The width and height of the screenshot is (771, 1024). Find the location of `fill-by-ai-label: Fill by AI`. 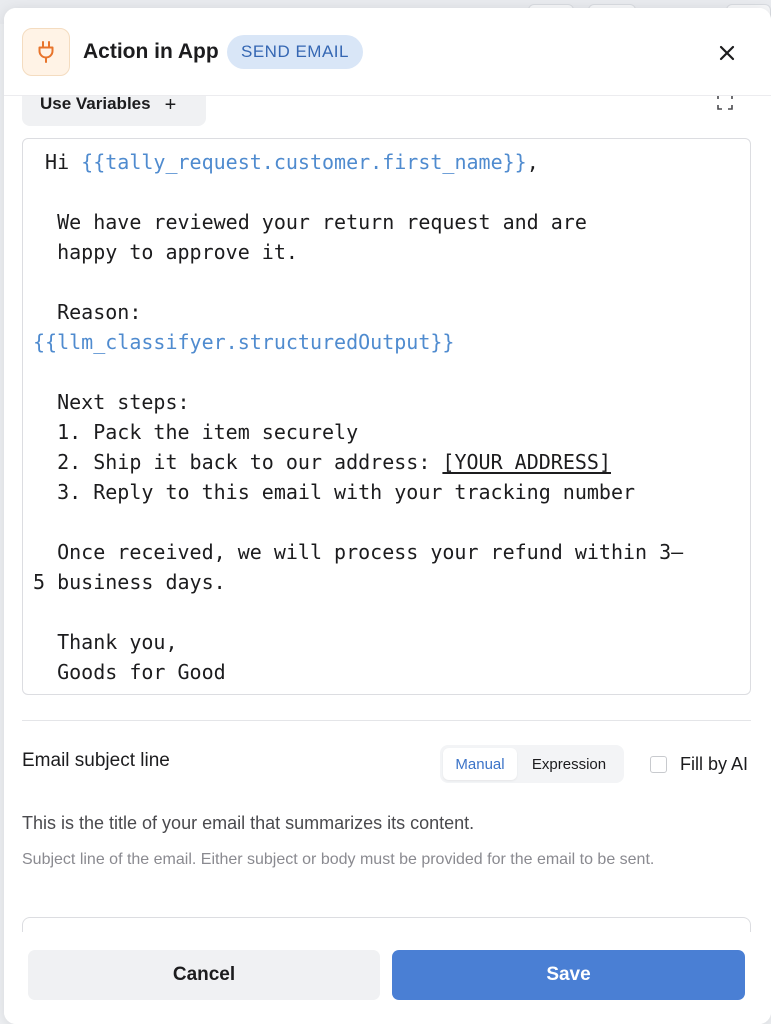

fill-by-ai-label: Fill by AI is located at coordinates (714, 764).